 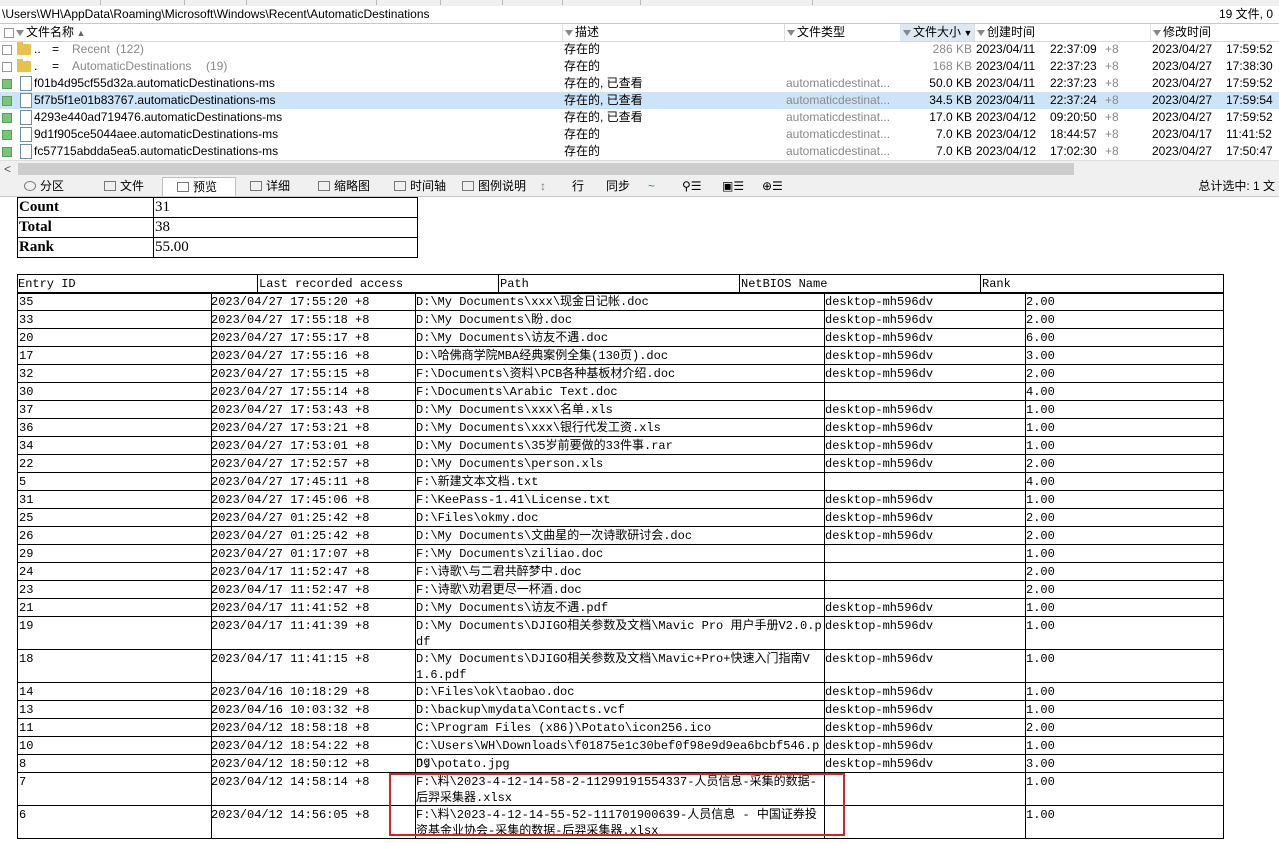 What do you see at coordinates (285, 227) in the screenshot?
I see `summary-value: 38` at bounding box center [285, 227].